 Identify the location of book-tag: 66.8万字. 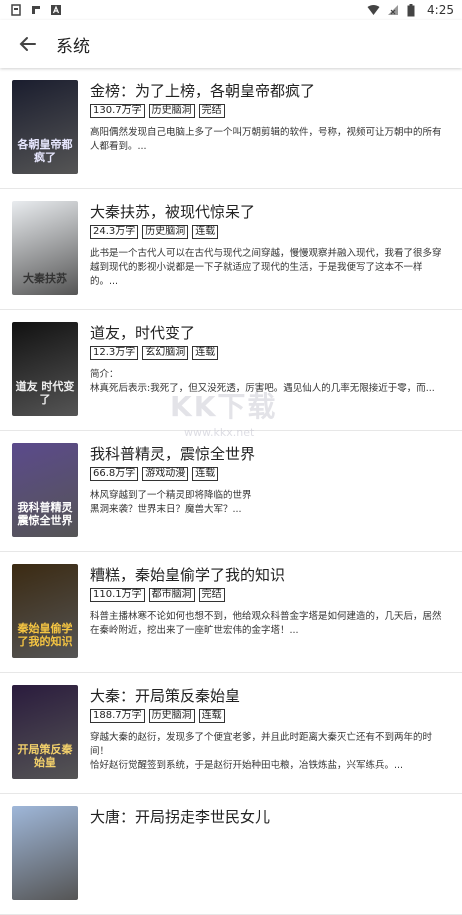
(114, 474).